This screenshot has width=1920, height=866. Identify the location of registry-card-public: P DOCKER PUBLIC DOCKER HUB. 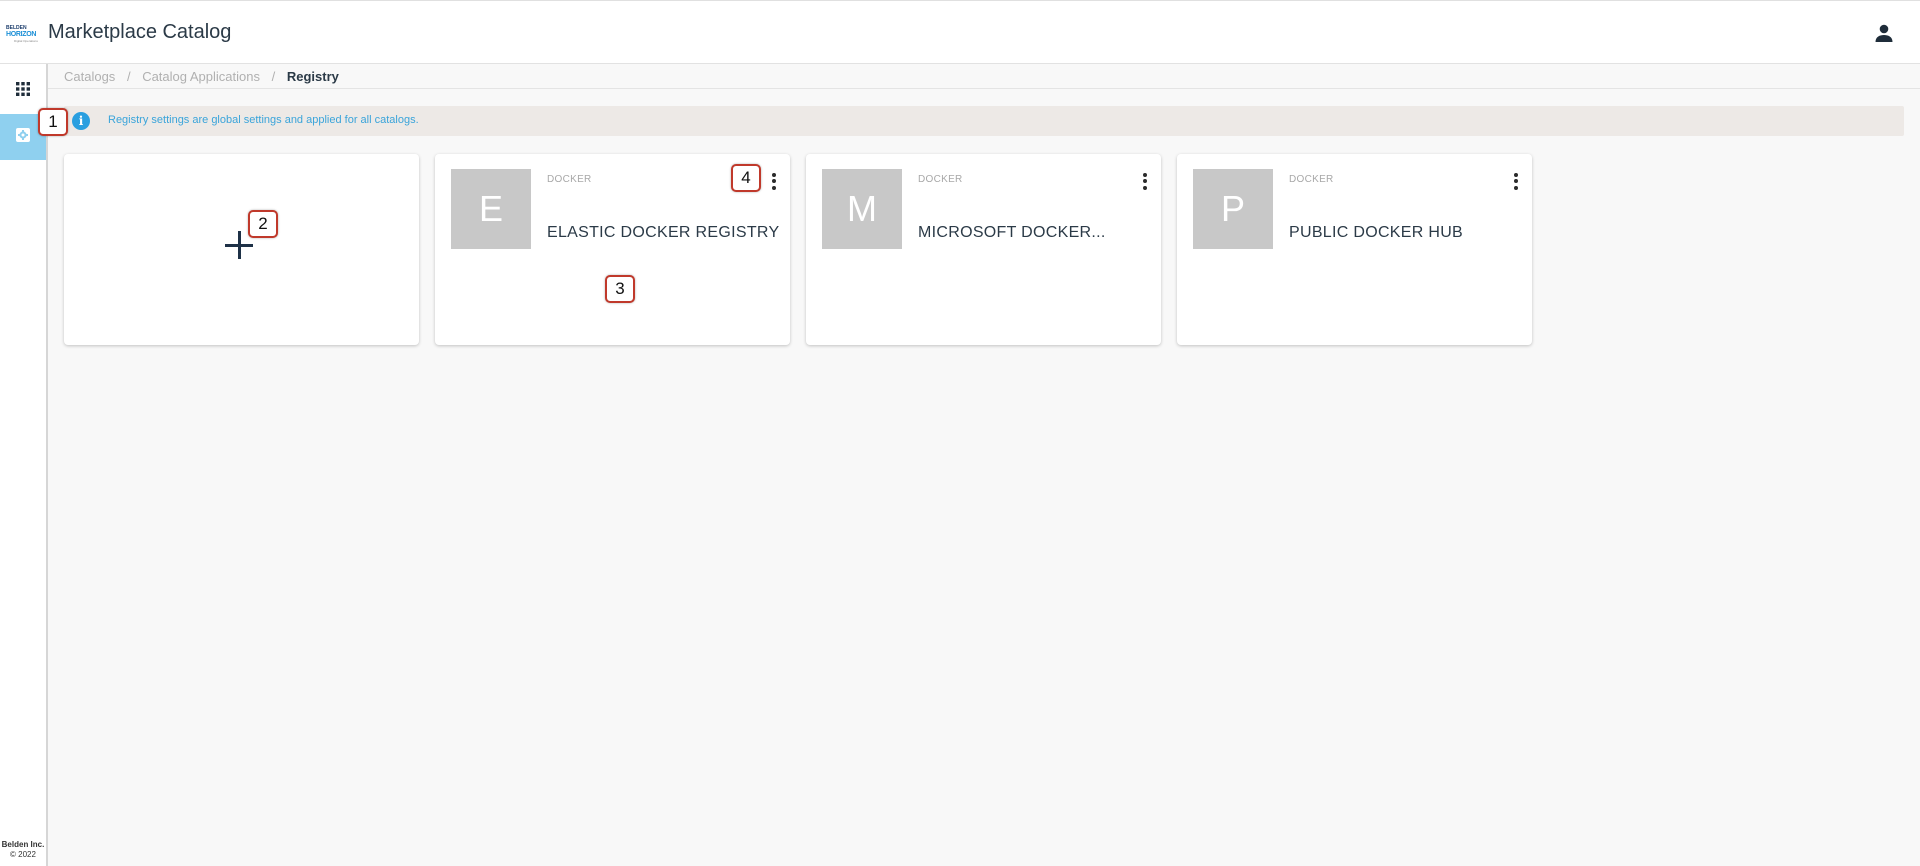
(1354, 249).